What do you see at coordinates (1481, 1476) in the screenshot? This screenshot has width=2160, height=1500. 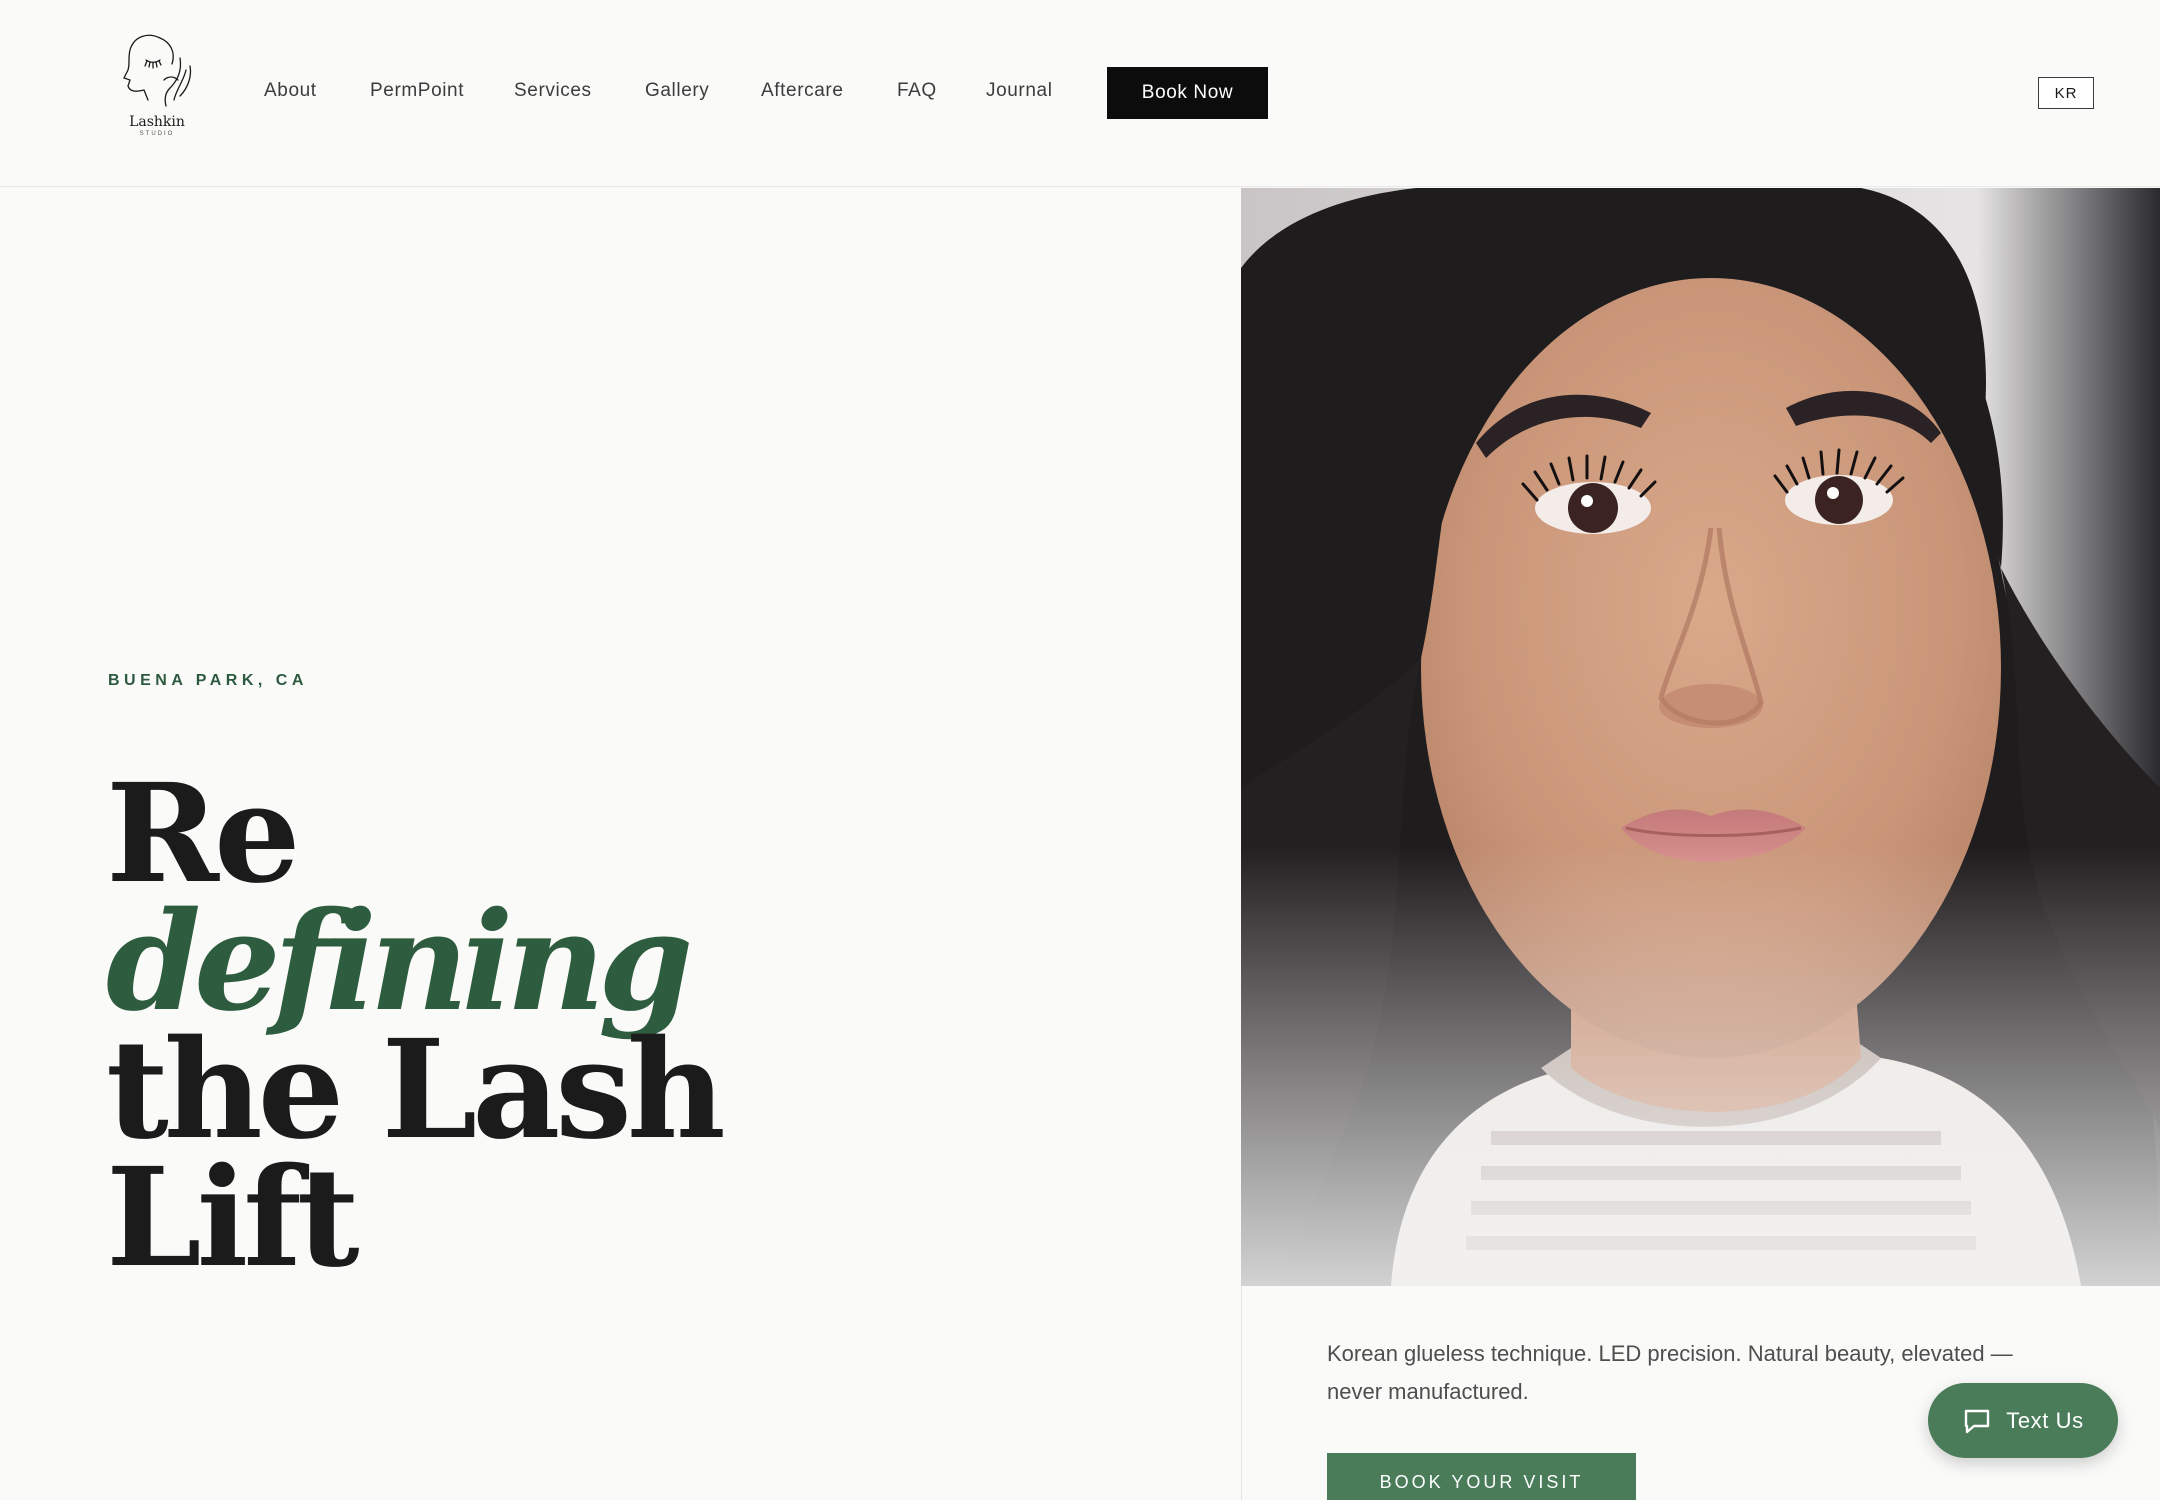 I see `book-your-visit-button: BOOK YOUR VISIT` at bounding box center [1481, 1476].